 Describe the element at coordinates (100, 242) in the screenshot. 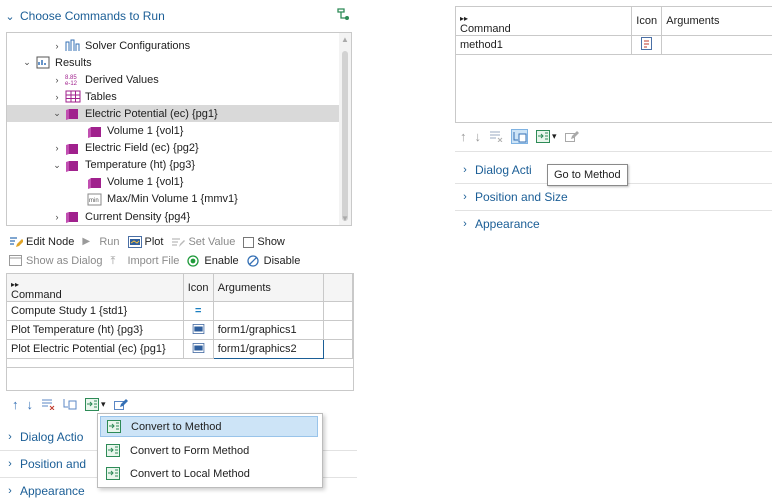

I see `run-button: ▶ Run` at that location.